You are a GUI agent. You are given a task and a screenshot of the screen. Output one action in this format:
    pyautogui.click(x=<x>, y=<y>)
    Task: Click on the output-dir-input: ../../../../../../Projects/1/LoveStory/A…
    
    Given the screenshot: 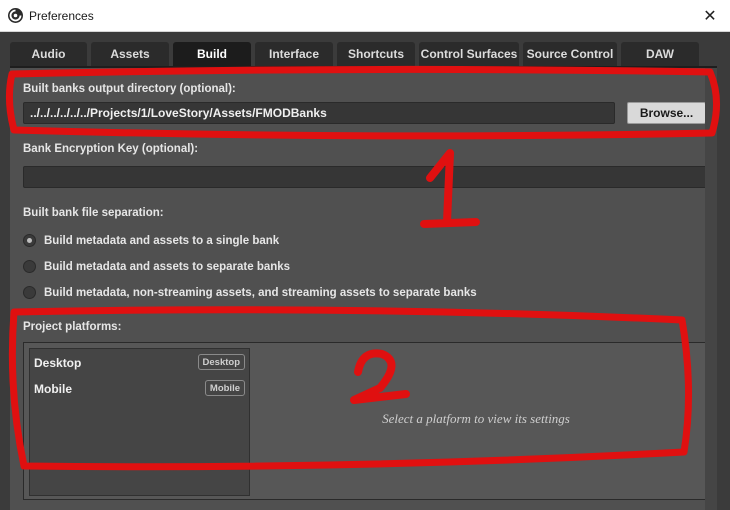 What is the action you would take?
    pyautogui.click(x=319, y=113)
    